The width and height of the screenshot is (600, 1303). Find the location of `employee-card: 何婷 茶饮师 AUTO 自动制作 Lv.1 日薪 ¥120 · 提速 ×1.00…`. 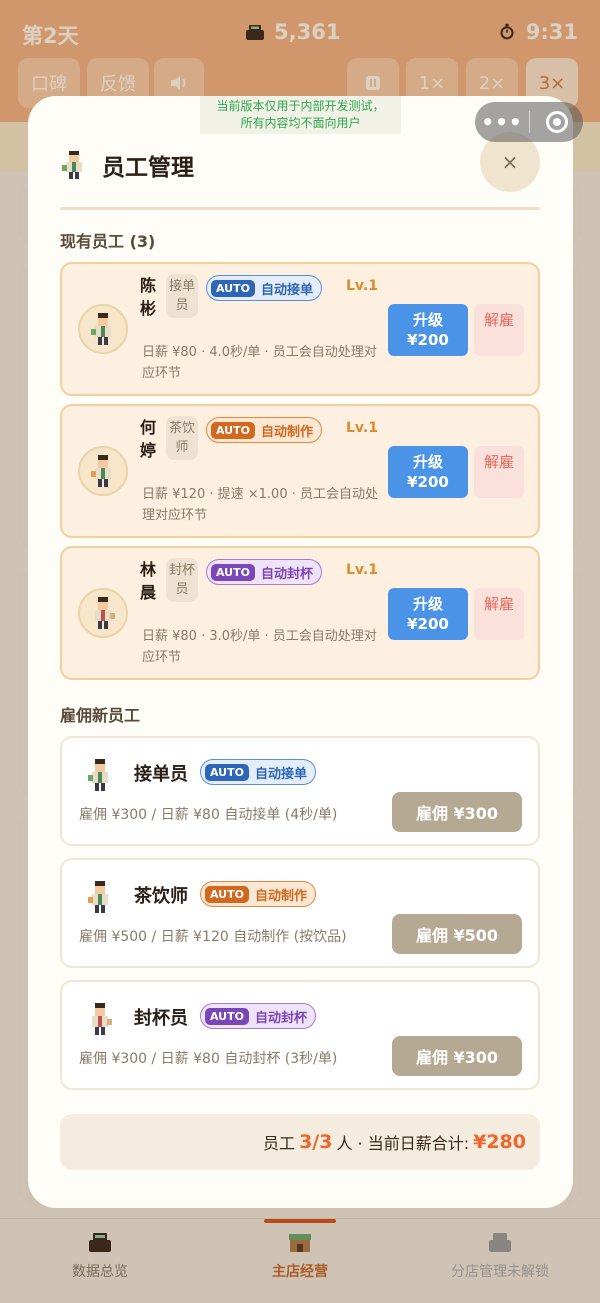

employee-card: 何婷 茶饮师 AUTO 自动制作 Lv.1 日薪 ¥120 · 提速 ×1.00… is located at coordinates (300, 471).